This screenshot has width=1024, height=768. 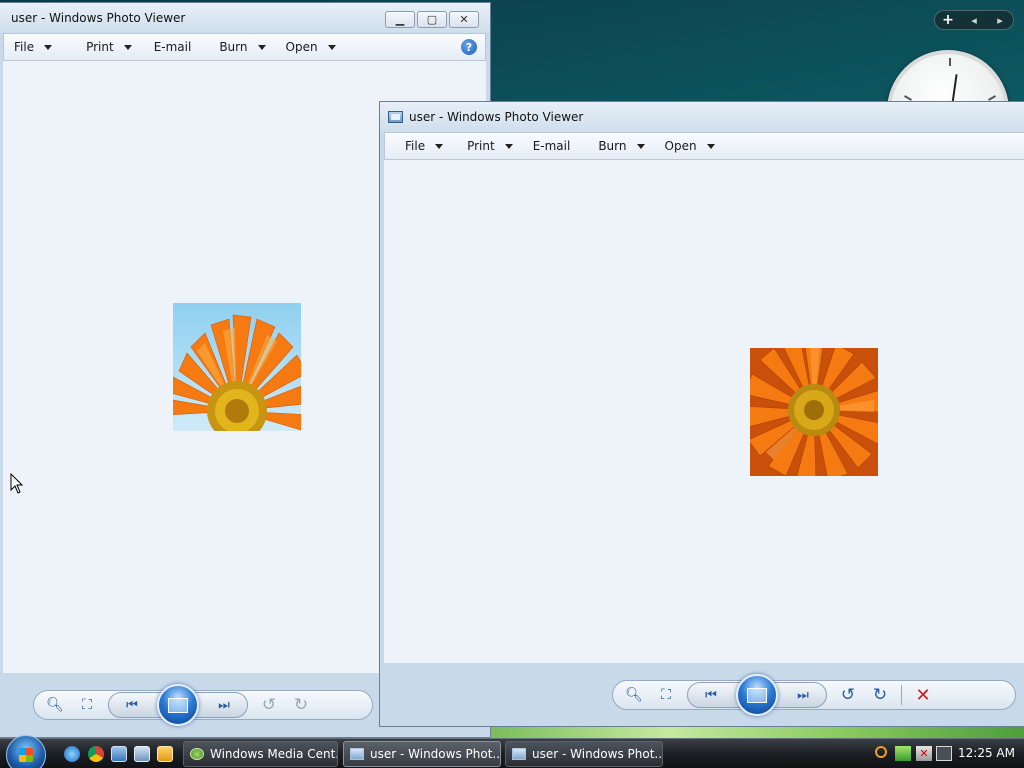 What do you see at coordinates (26, 751) in the screenshot?
I see `start-button` at bounding box center [26, 751].